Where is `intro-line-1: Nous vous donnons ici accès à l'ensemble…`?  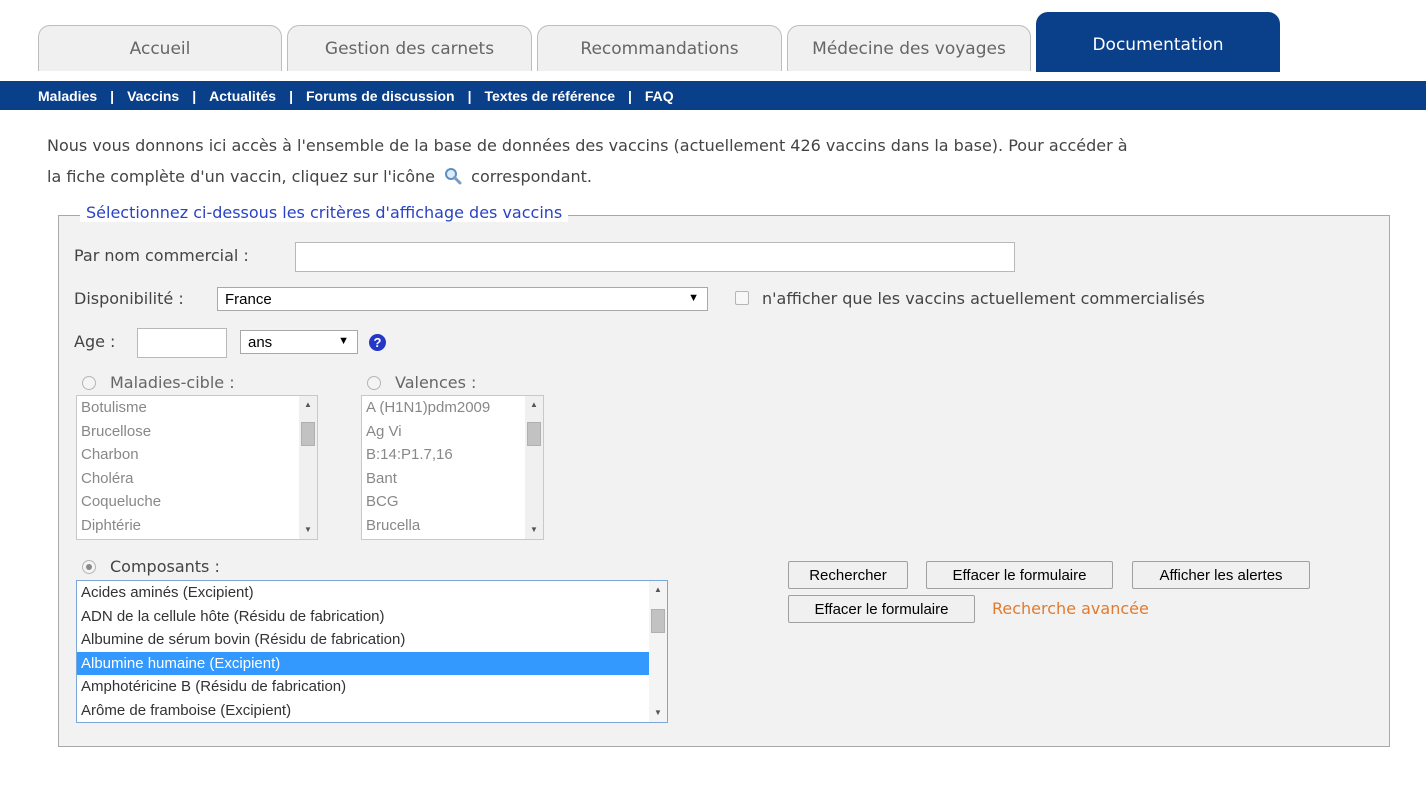
intro-line-1: Nous vous donnons ici accès à l'ensemble… is located at coordinates (587, 145).